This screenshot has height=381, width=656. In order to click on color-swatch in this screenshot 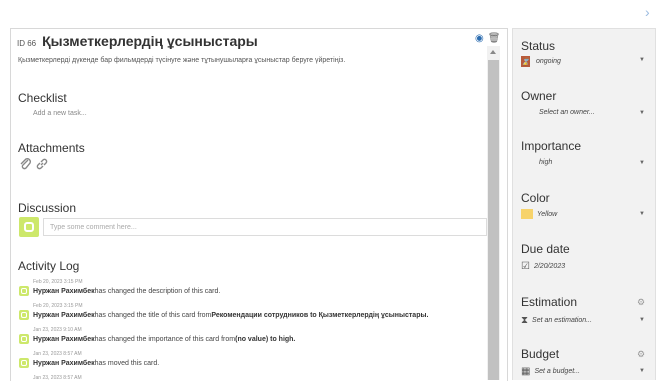, I will do `click(527, 214)`.